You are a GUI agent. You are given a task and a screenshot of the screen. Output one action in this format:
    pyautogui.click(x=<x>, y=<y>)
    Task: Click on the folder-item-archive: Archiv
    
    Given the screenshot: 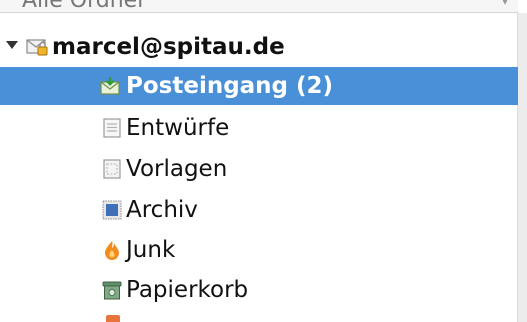 What is the action you would take?
    pyautogui.click(x=259, y=210)
    